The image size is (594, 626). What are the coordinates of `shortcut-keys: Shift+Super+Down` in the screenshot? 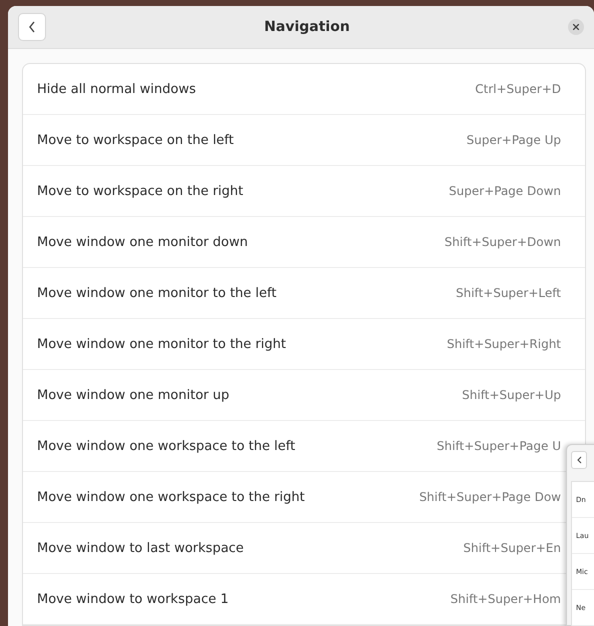 It's located at (502, 242).